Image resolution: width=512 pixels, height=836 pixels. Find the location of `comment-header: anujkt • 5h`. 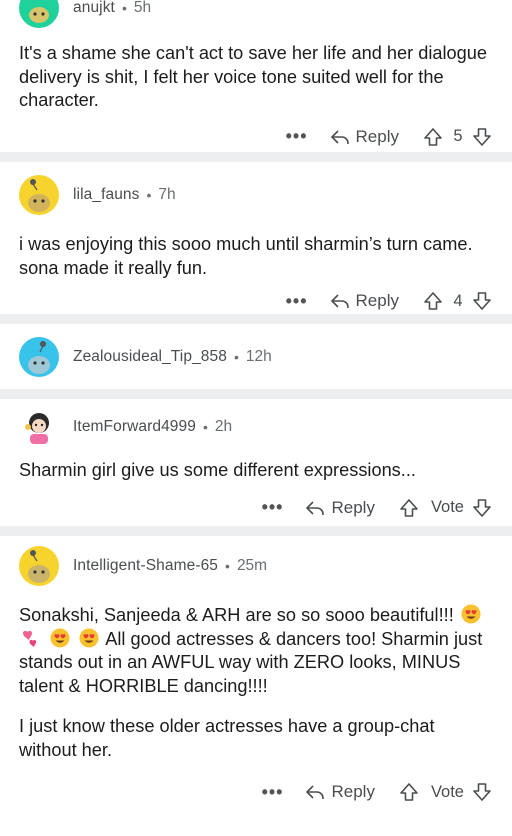

comment-header: anujkt • 5h is located at coordinates (256, 14).